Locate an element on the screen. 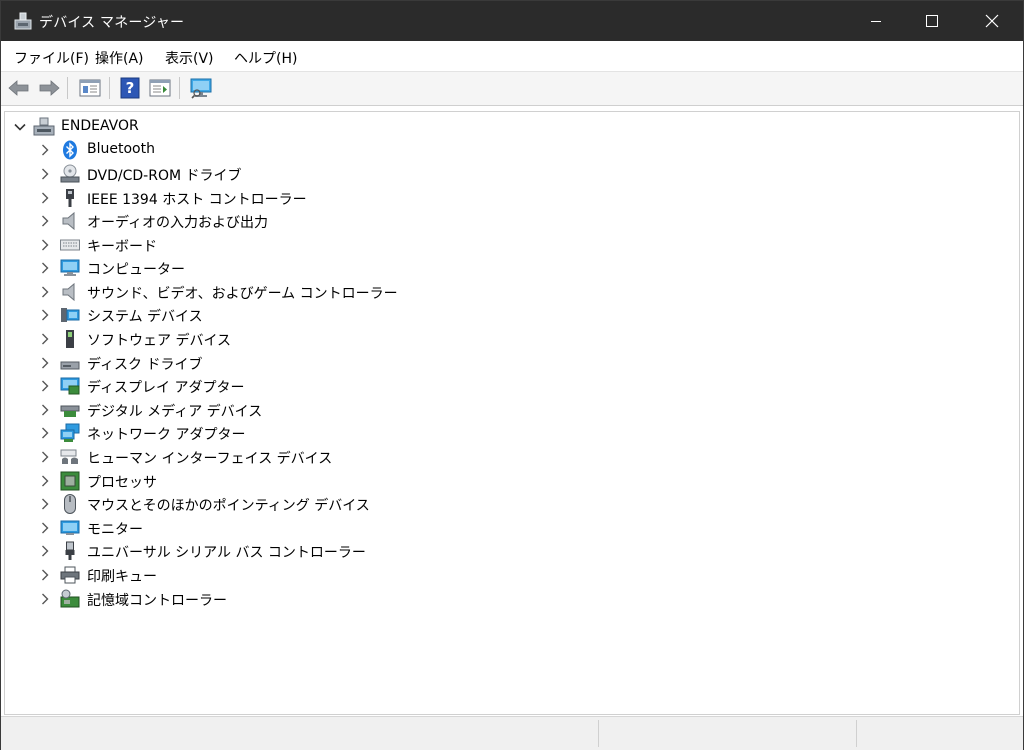 The width and height of the screenshot is (1024, 750). tree-item-keyboard: キーボード is located at coordinates (305, 245).